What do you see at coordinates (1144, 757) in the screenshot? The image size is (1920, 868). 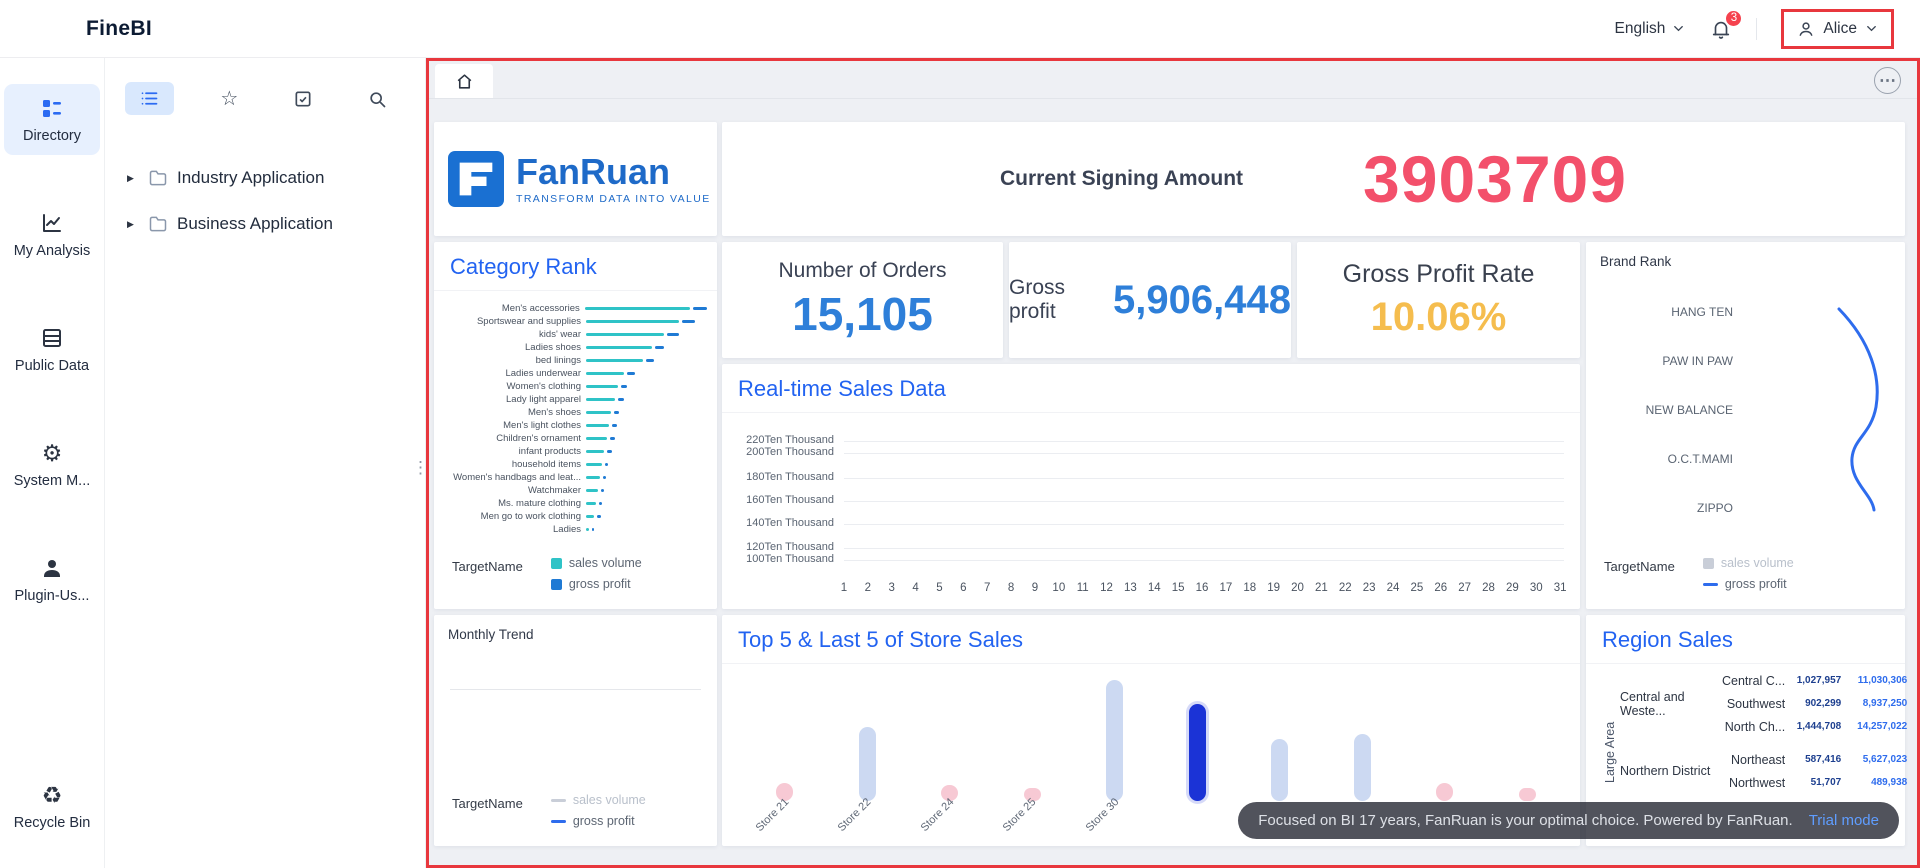 I see `store-sales-bars: Store 21 Store 22 Store 24 Store 25 Store 30` at bounding box center [1144, 757].